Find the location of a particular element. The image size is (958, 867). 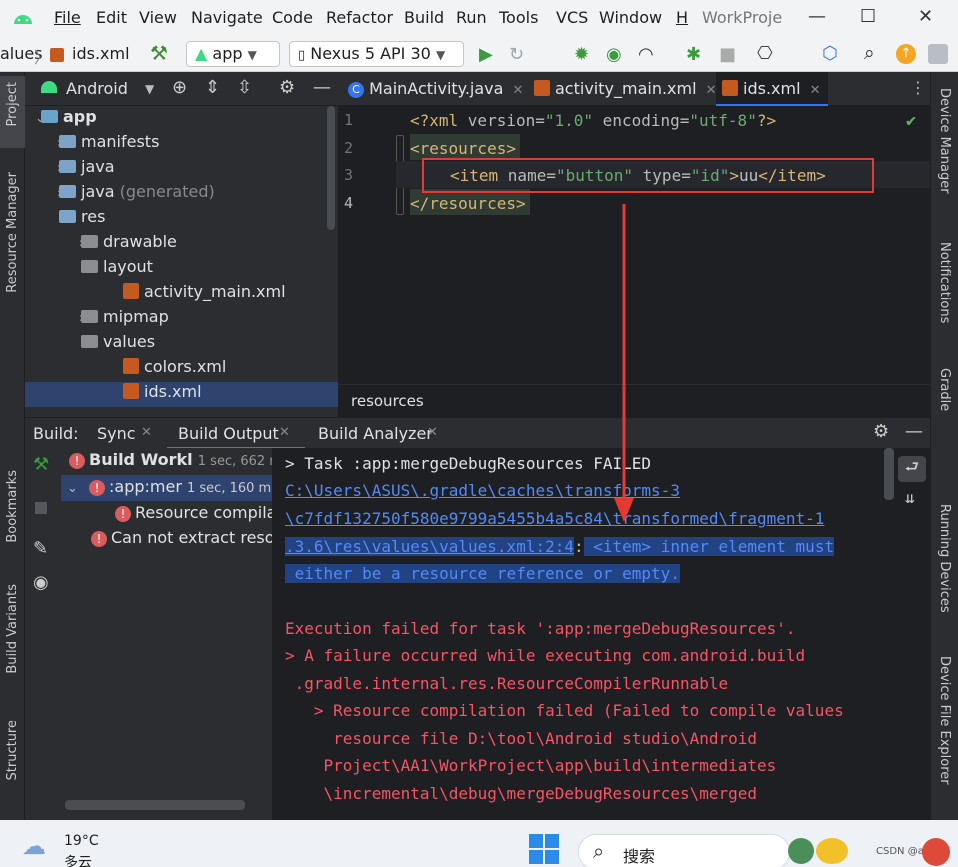

close-icon: ✕ is located at coordinates (925, 16).